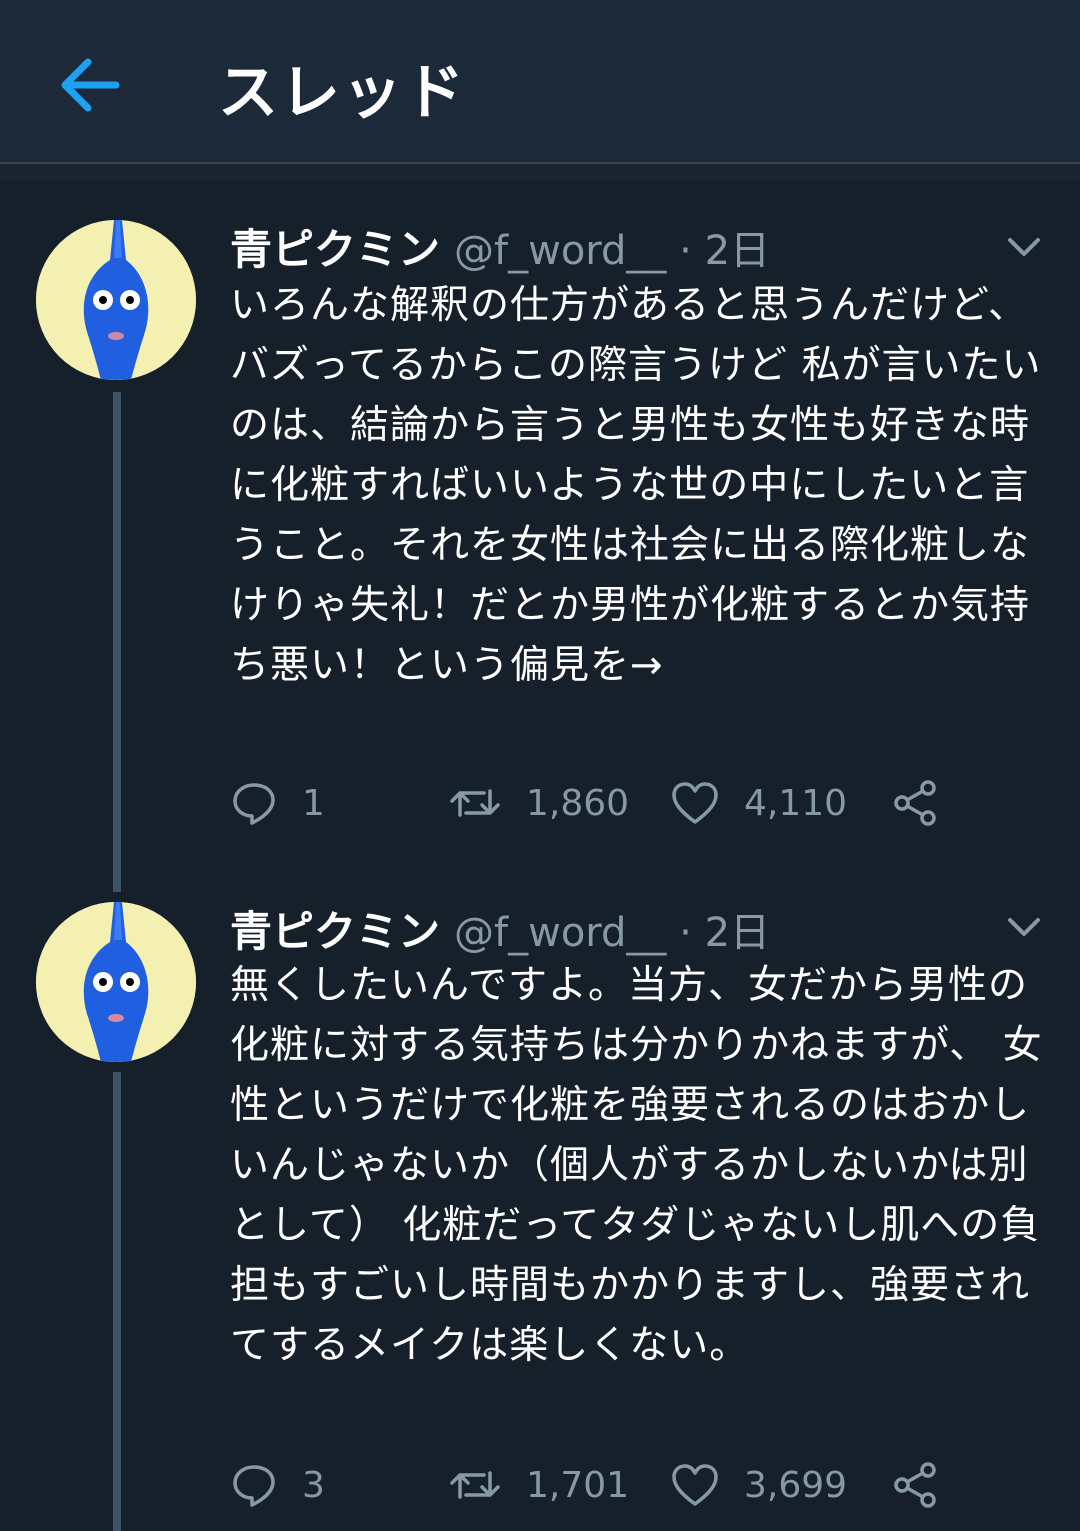 This screenshot has width=1080, height=1531. I want to click on header-divider, so click(540, 172).